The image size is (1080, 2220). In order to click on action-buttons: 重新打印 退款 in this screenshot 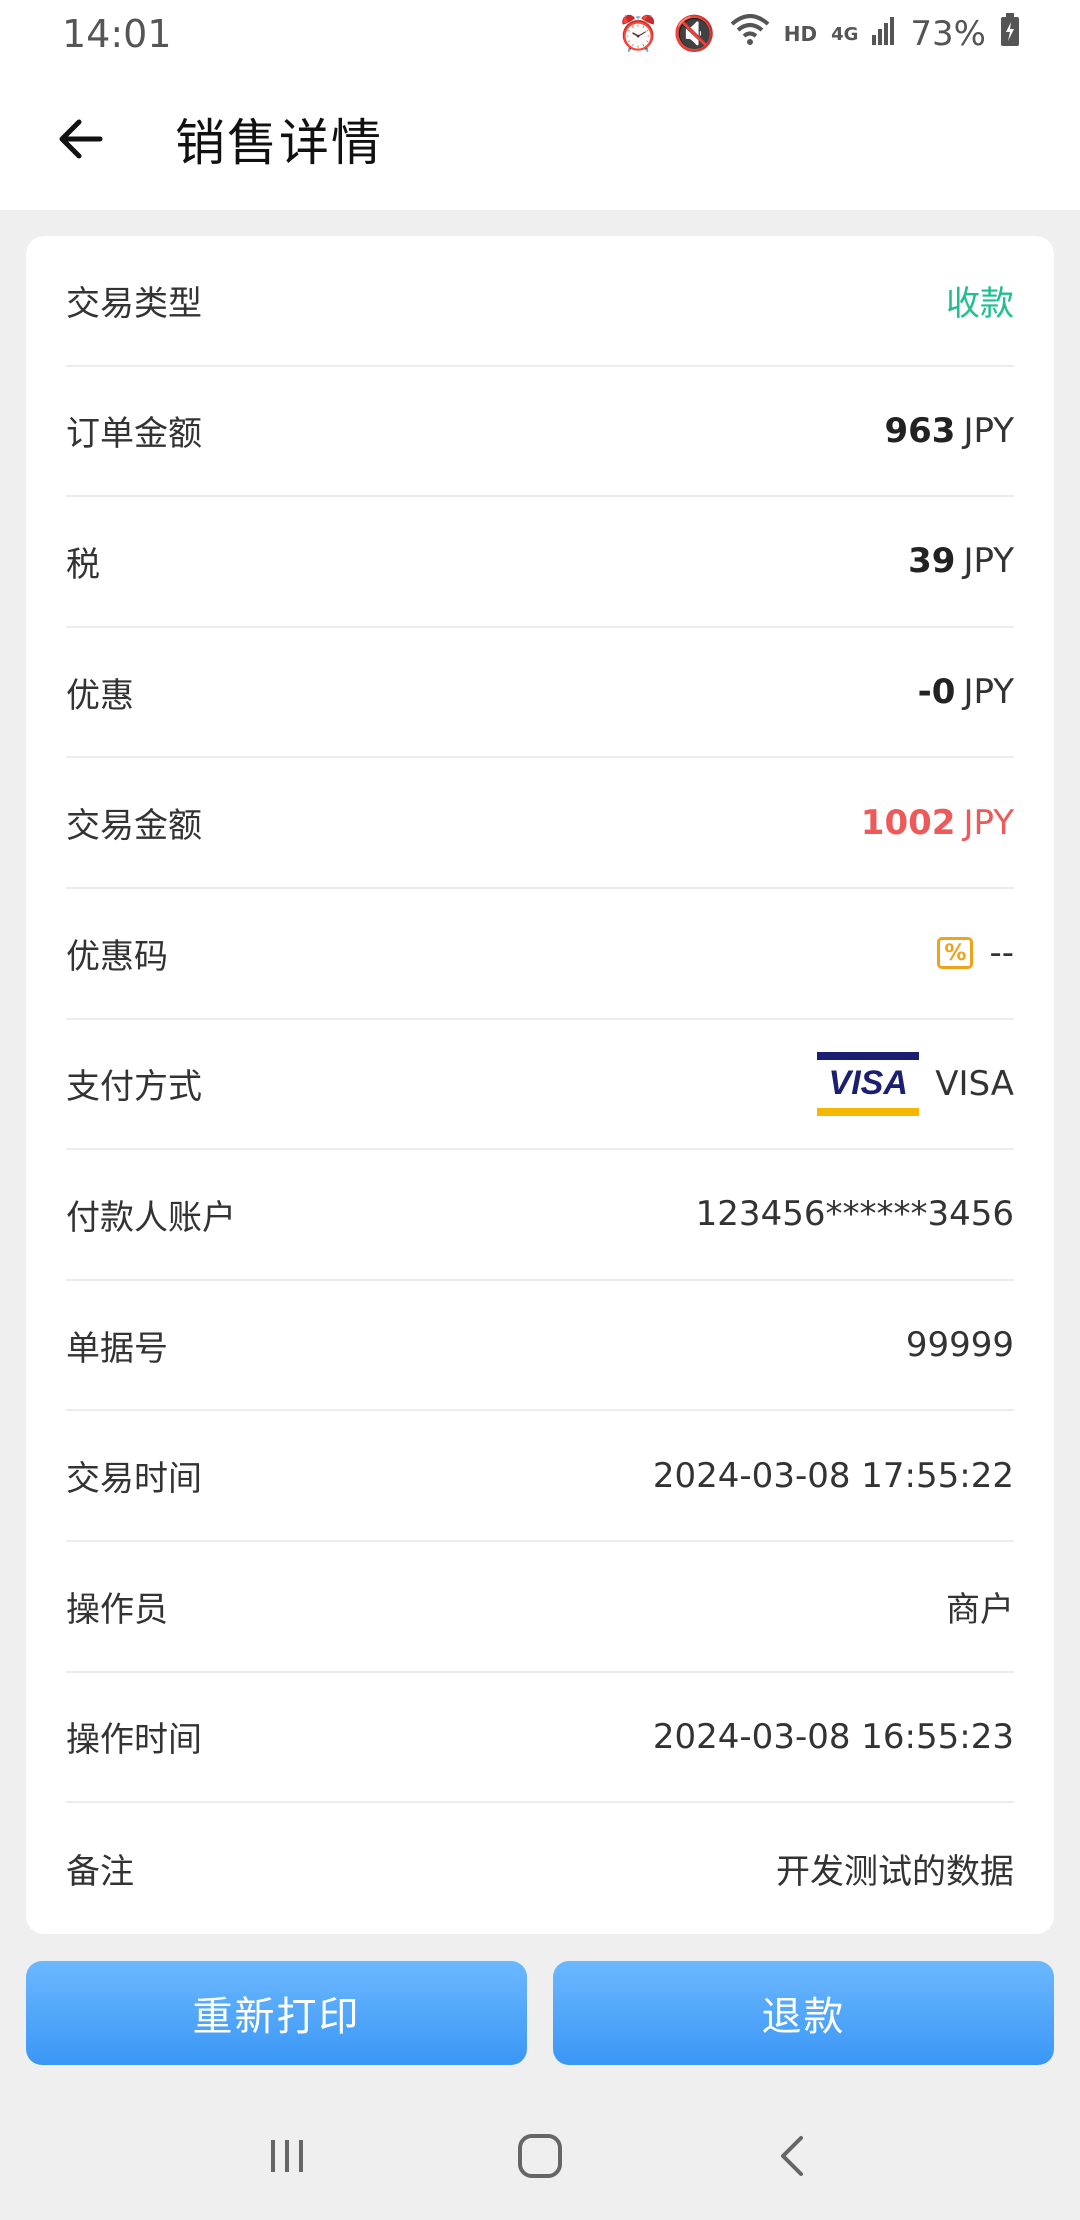, I will do `click(540, 2013)`.